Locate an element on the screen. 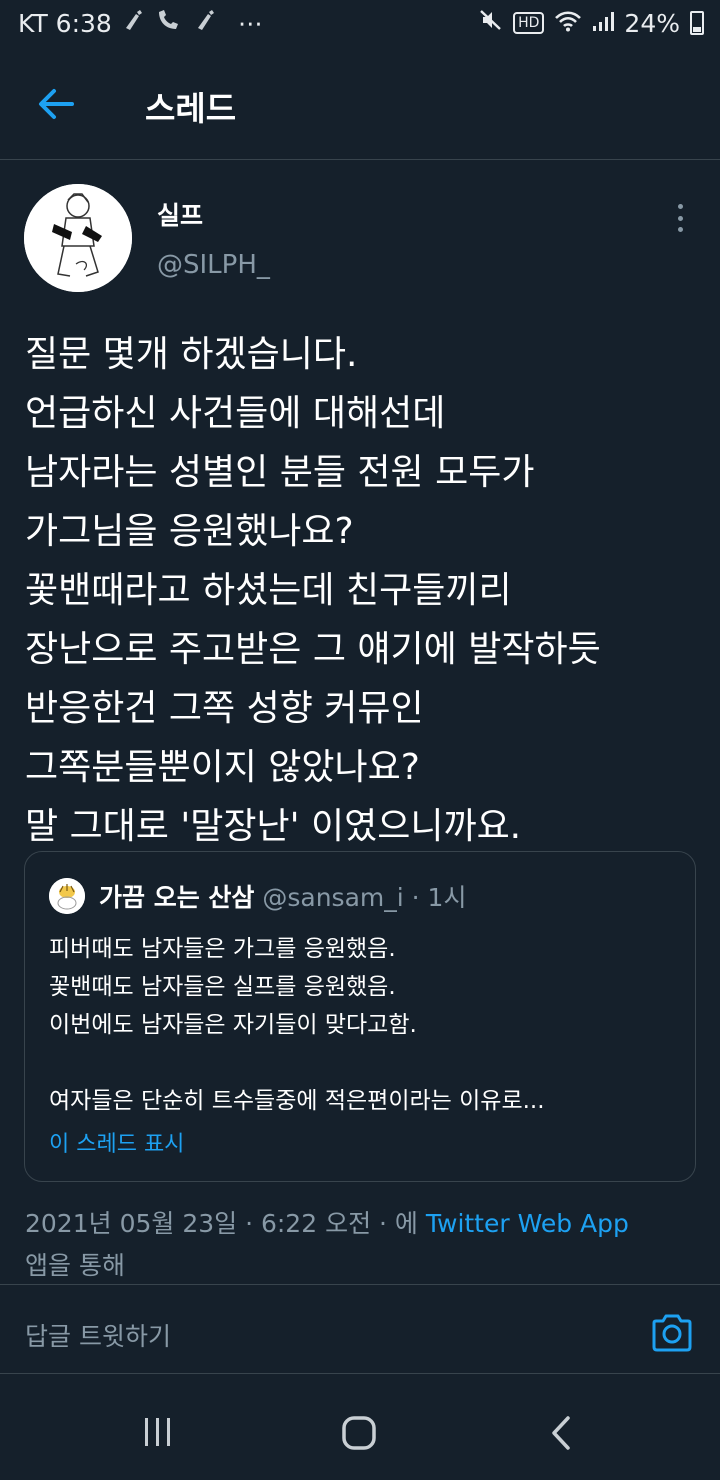  status-bar: KT 6:38 ⋯ HD 24% is located at coordinates (360, 25).